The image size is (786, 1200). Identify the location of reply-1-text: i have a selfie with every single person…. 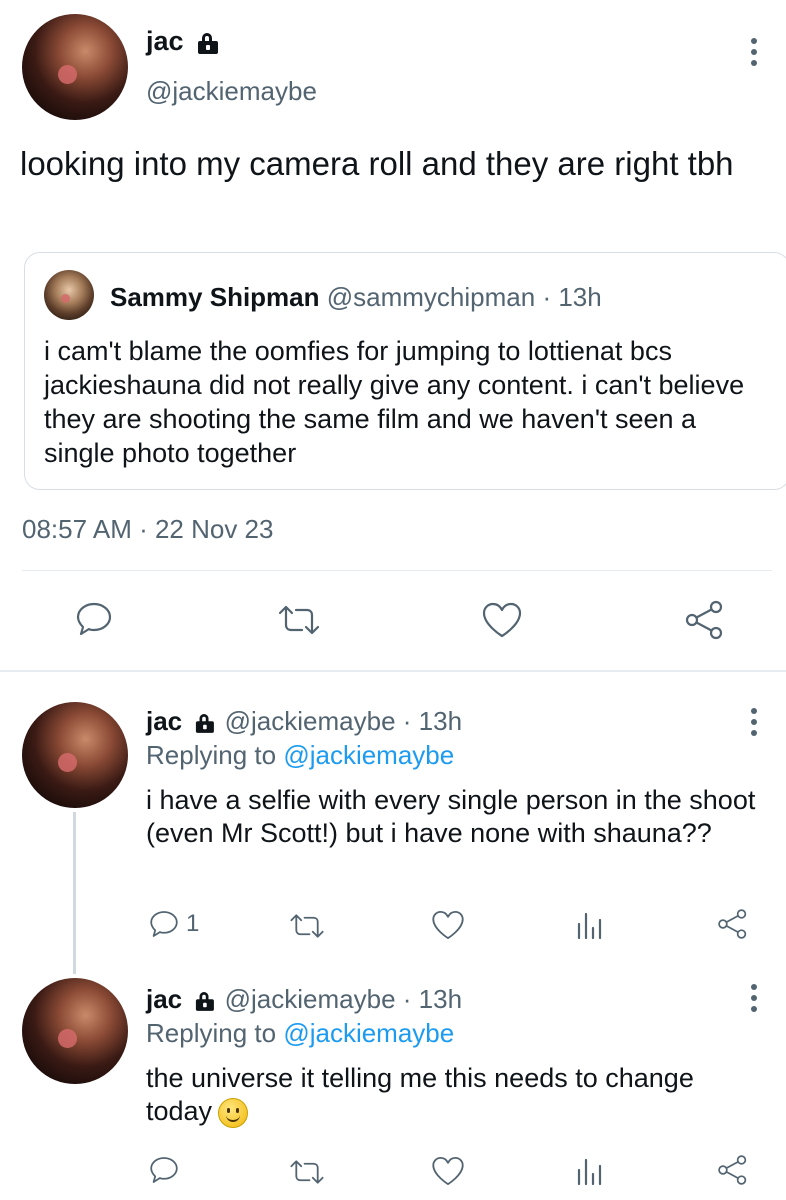
(451, 816).